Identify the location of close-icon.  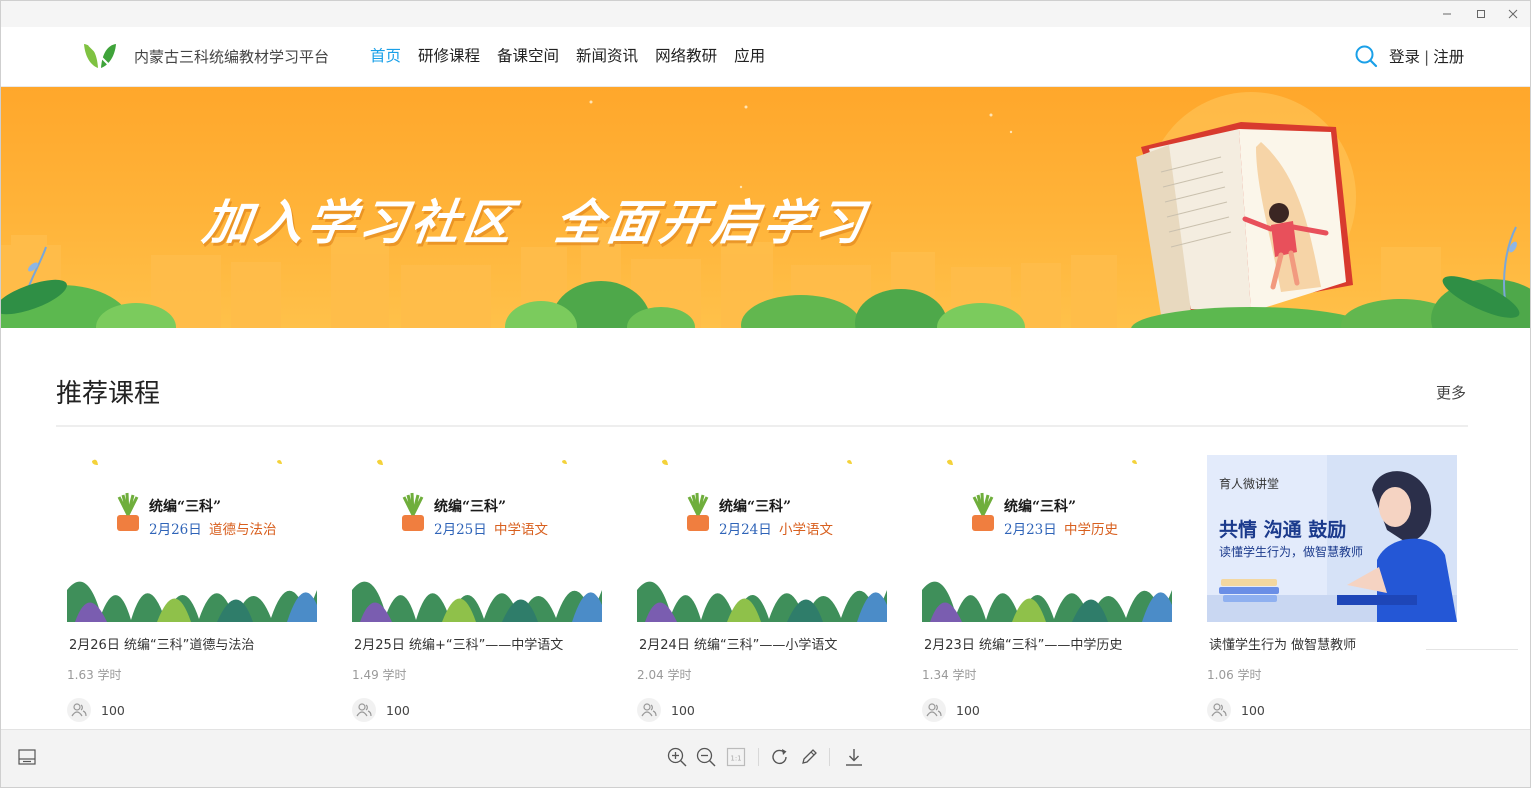
(1513, 14).